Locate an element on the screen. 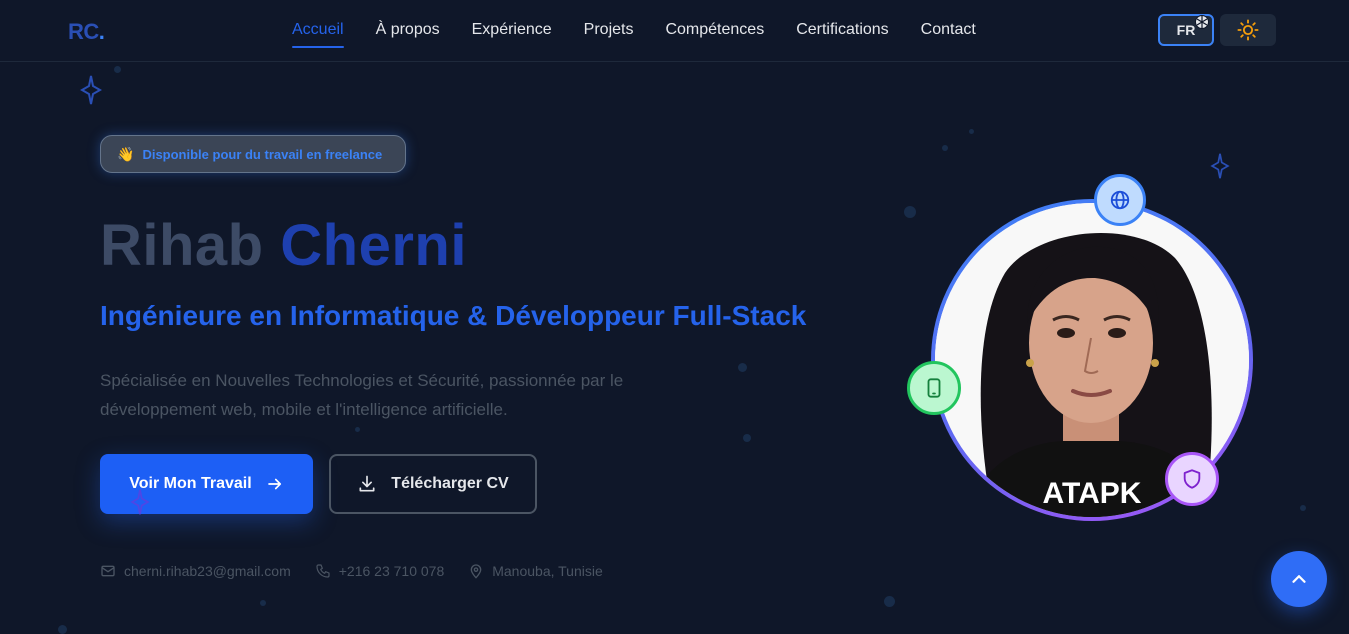 Image resolution: width=1349 pixels, height=634 pixels. nav-link-a-propos: À propos is located at coordinates (408, 32).